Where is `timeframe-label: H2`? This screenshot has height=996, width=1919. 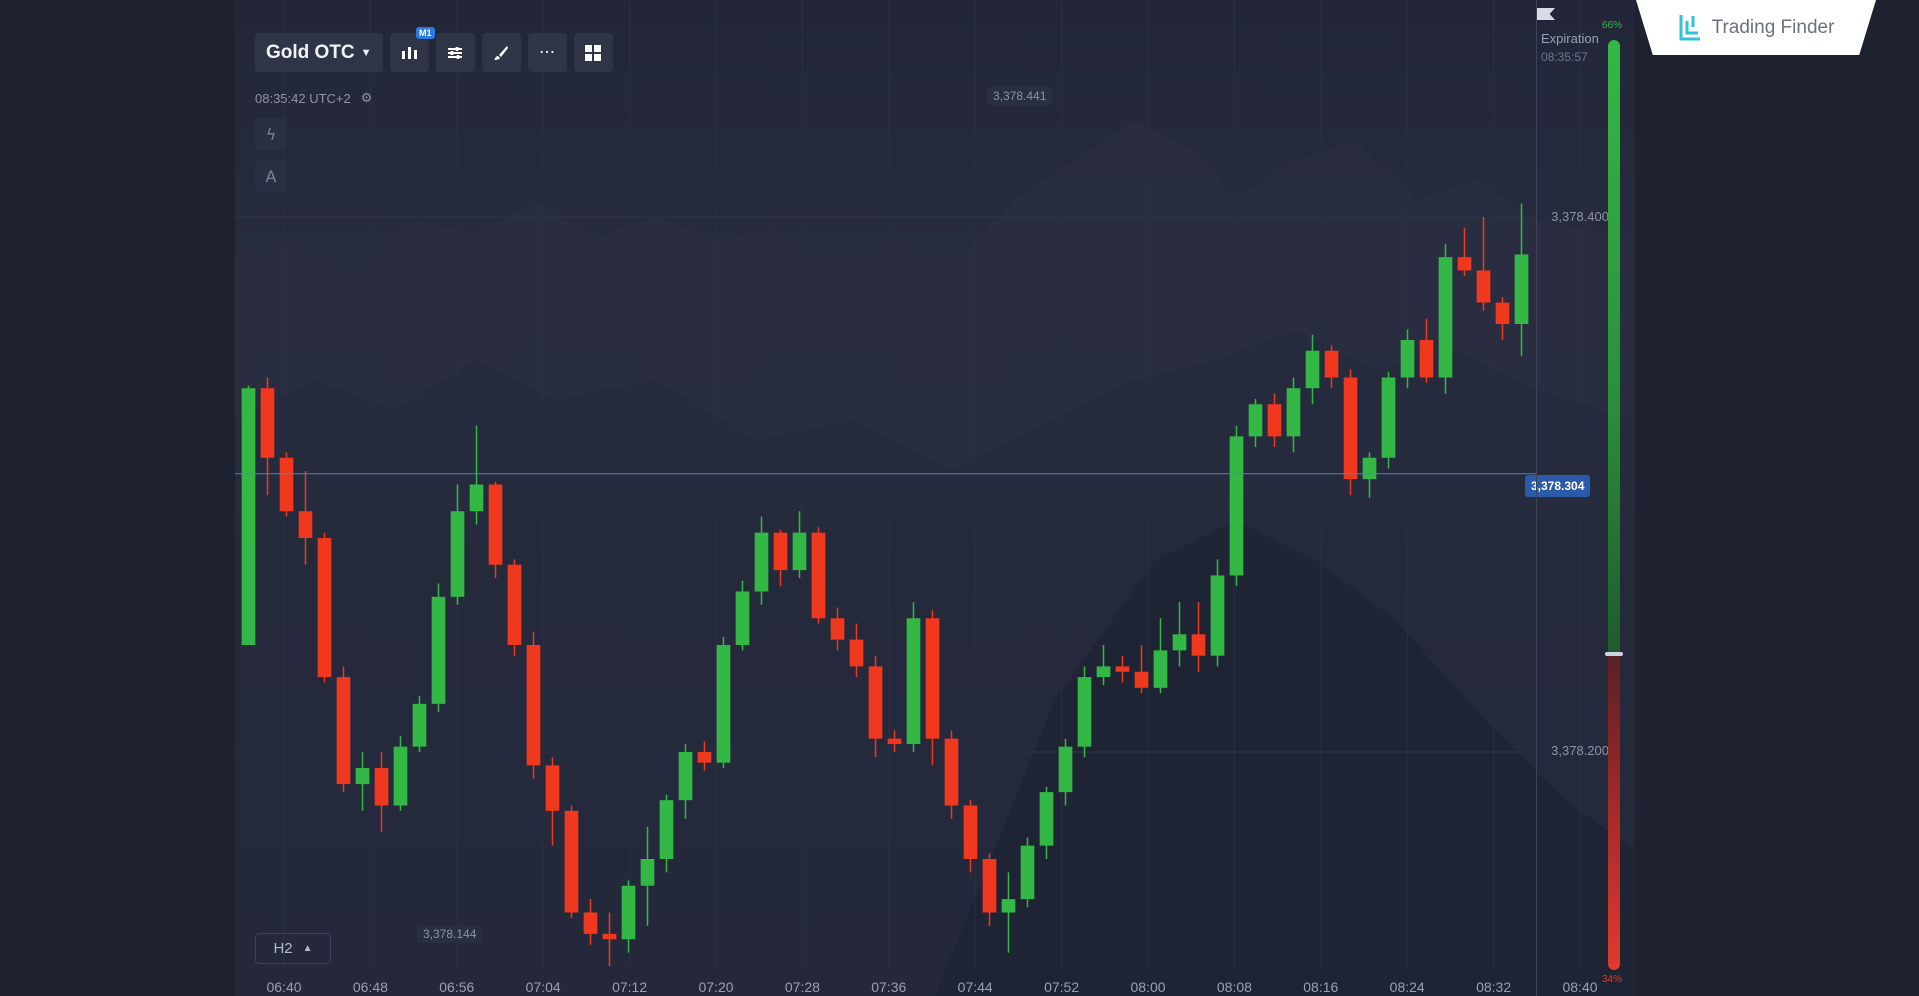
timeframe-label: H2 is located at coordinates (283, 948).